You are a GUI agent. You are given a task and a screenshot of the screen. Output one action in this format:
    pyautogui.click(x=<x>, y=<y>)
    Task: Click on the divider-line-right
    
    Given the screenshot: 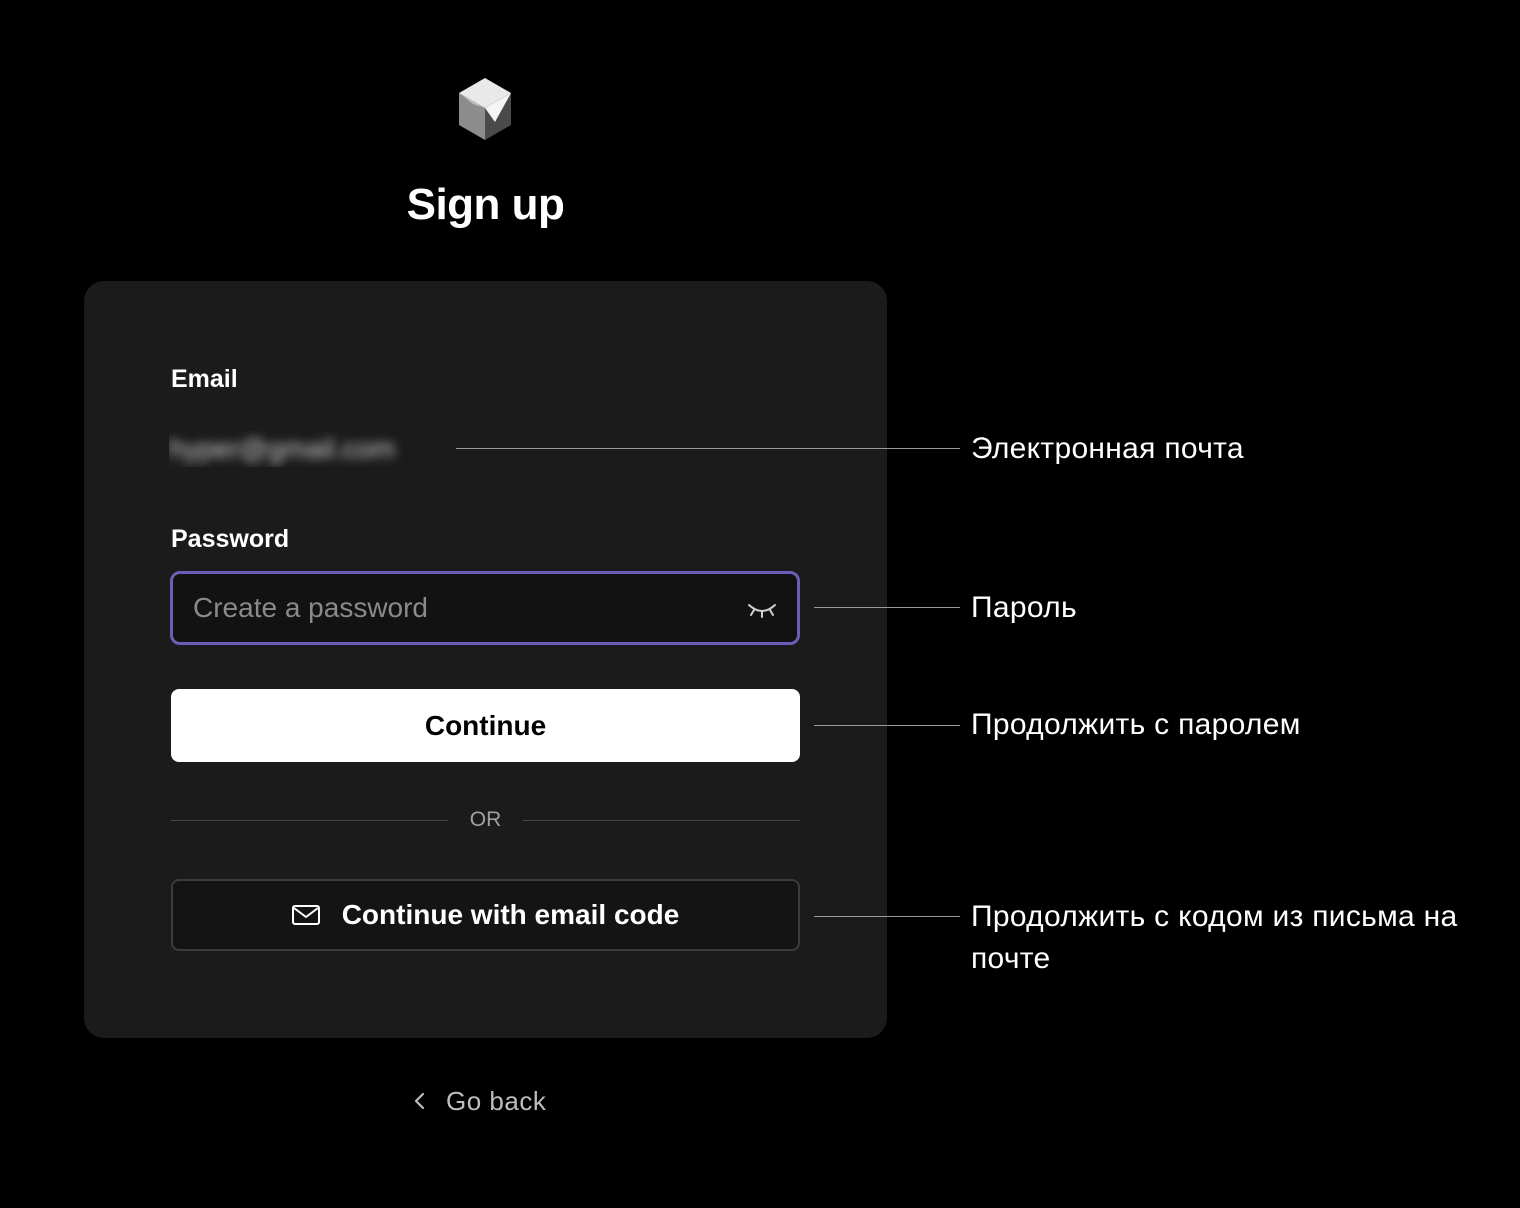 What is the action you would take?
    pyautogui.click(x=661, y=820)
    